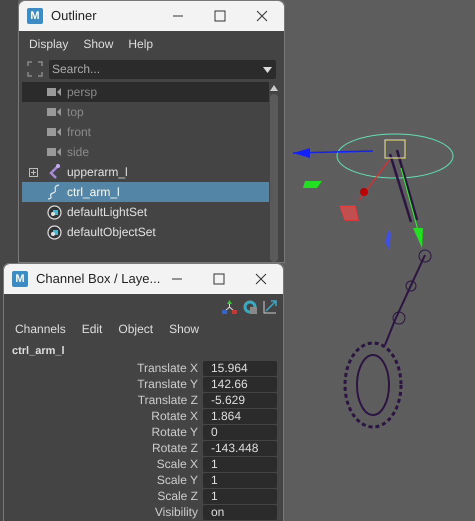 The height and width of the screenshot is (521, 475). I want to click on scale-icon, so click(270, 307).